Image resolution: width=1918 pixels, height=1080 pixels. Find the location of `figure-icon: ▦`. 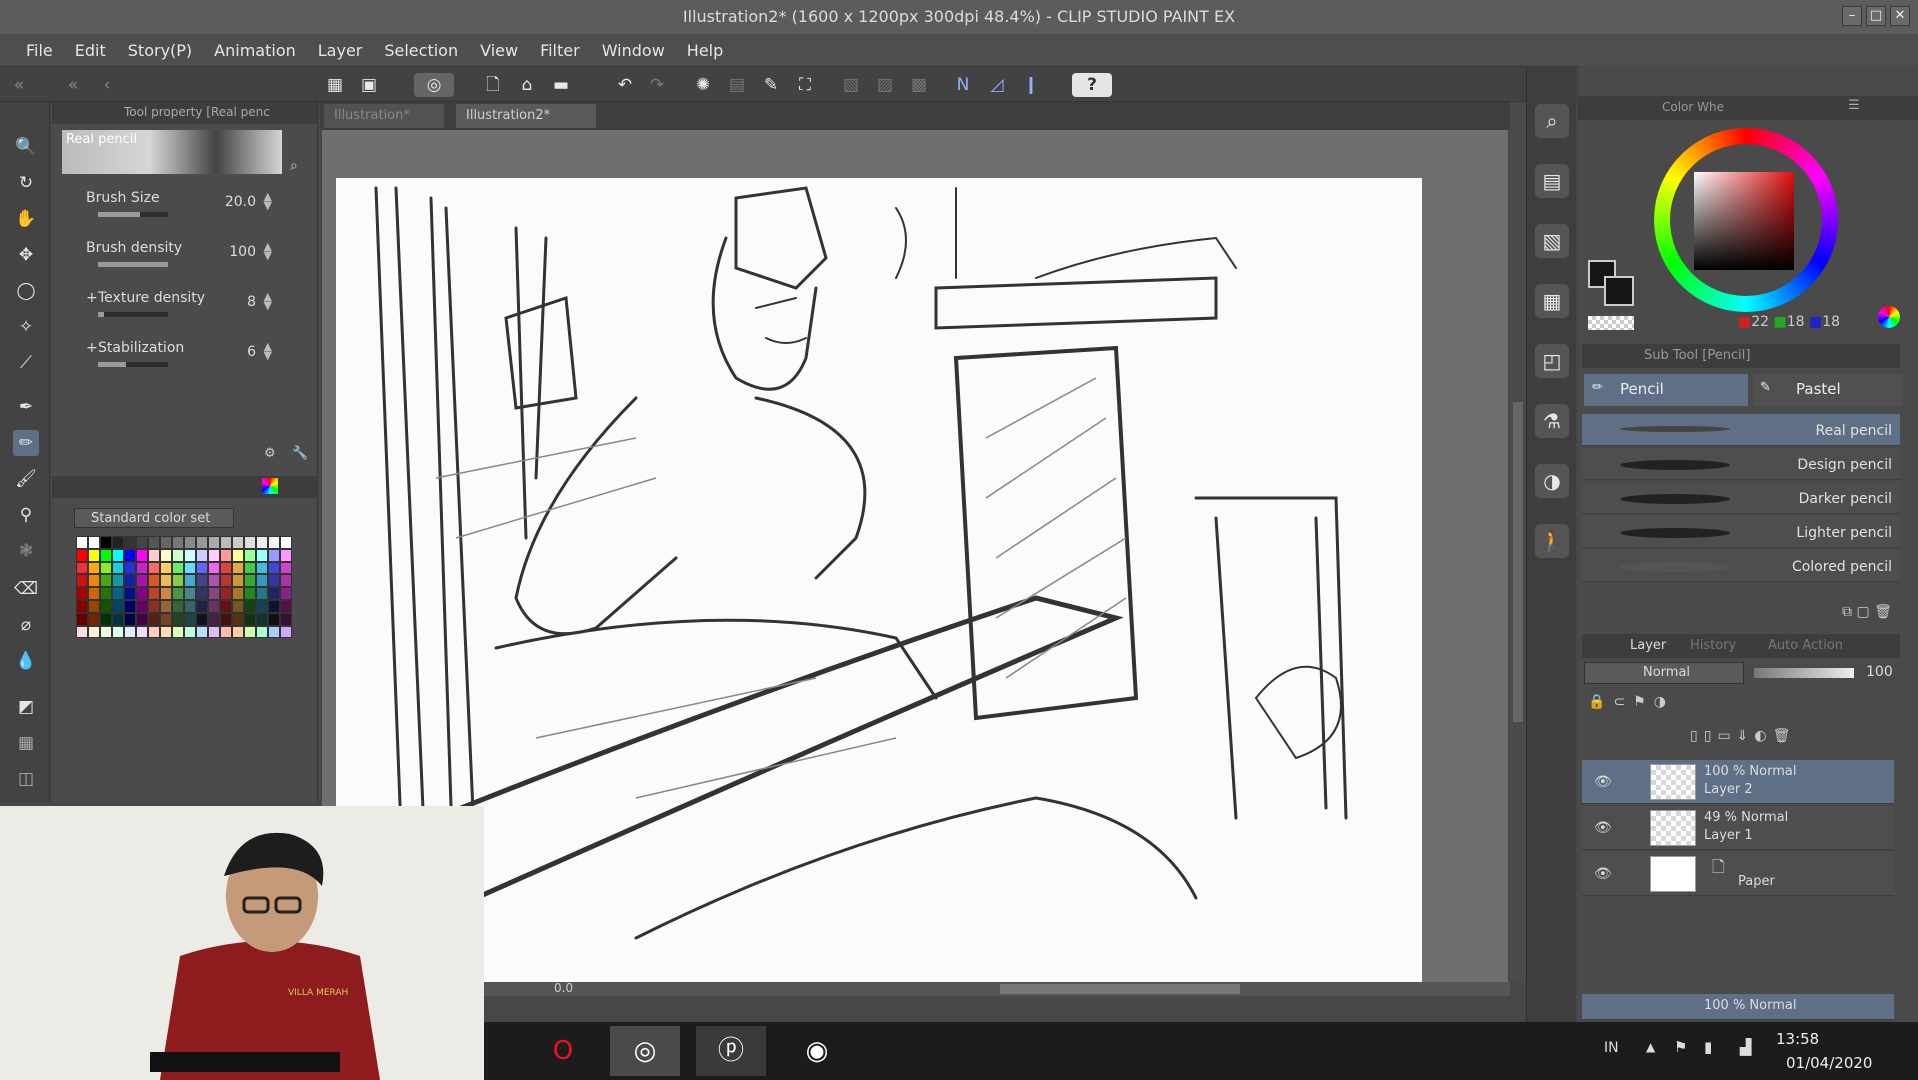

figure-icon: ▦ is located at coordinates (26, 743).